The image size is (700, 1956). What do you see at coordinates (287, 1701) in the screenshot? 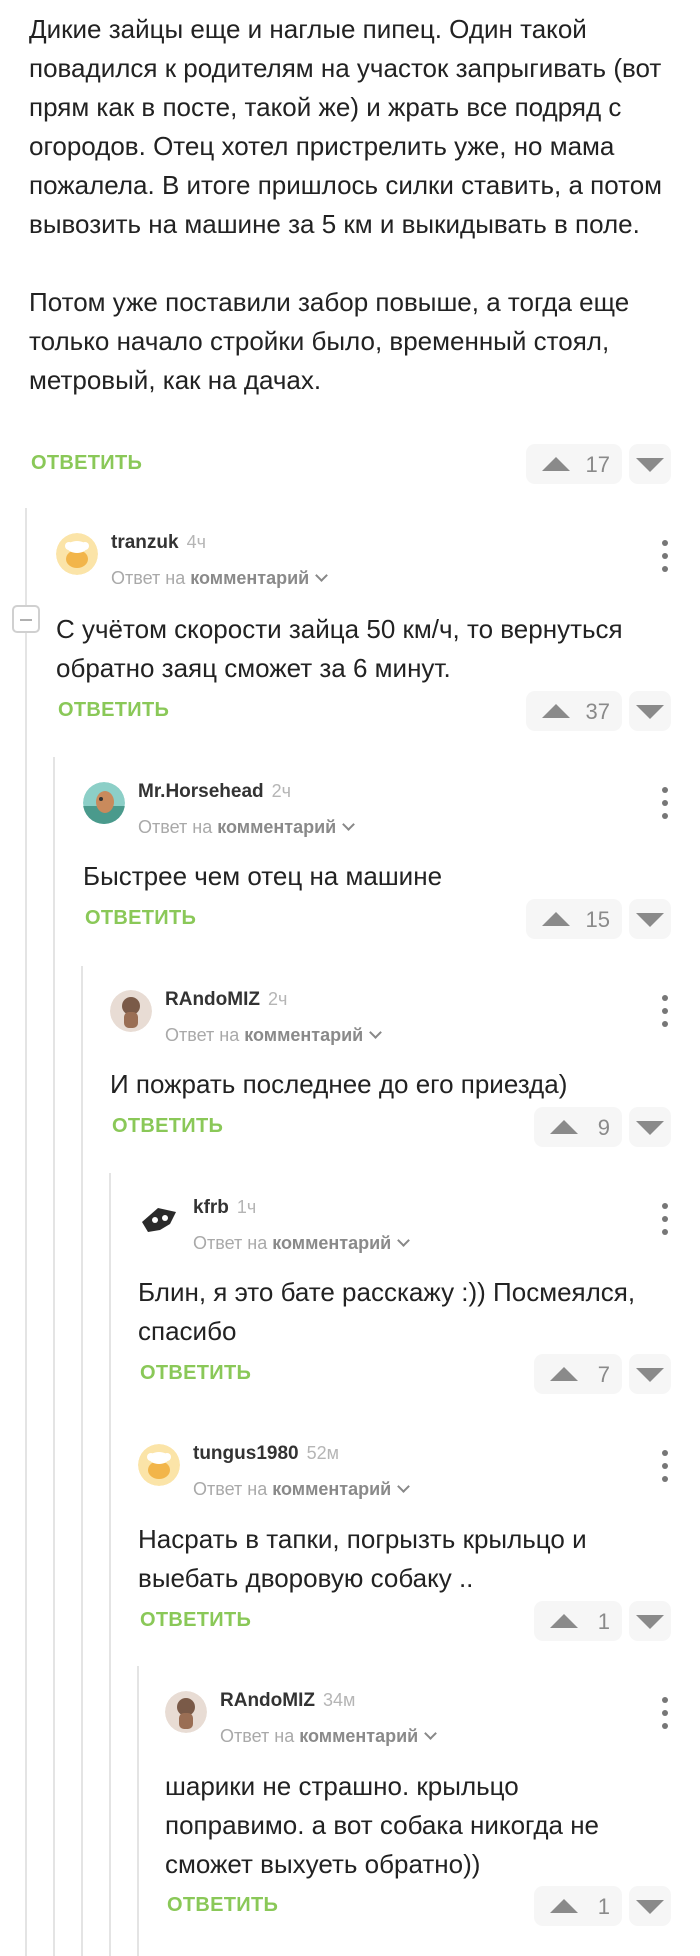
I see `comment-author: RAndoMIZ 34м` at bounding box center [287, 1701].